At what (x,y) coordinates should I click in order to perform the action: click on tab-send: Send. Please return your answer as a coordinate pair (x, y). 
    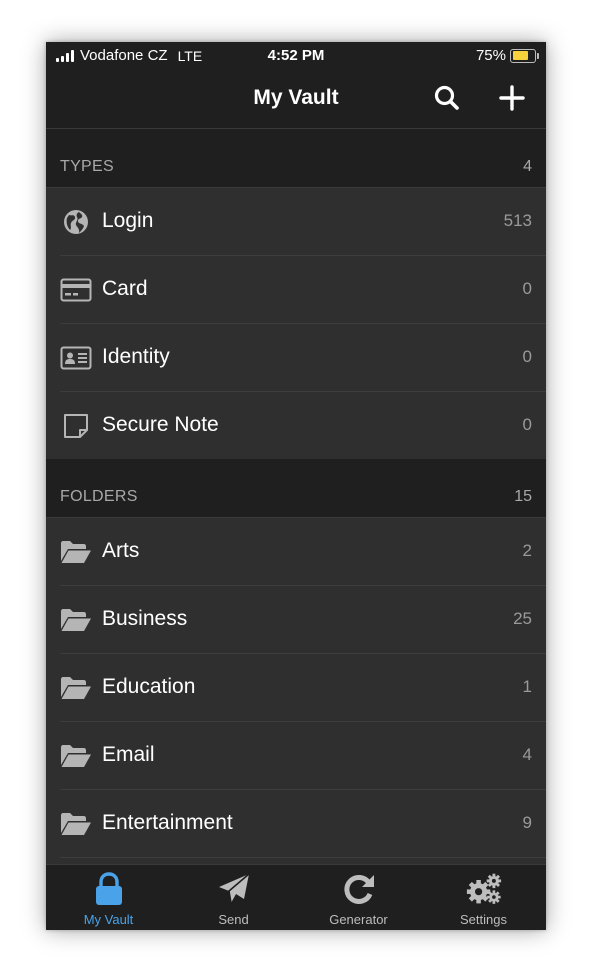
    Looking at the image, I should click on (233, 897).